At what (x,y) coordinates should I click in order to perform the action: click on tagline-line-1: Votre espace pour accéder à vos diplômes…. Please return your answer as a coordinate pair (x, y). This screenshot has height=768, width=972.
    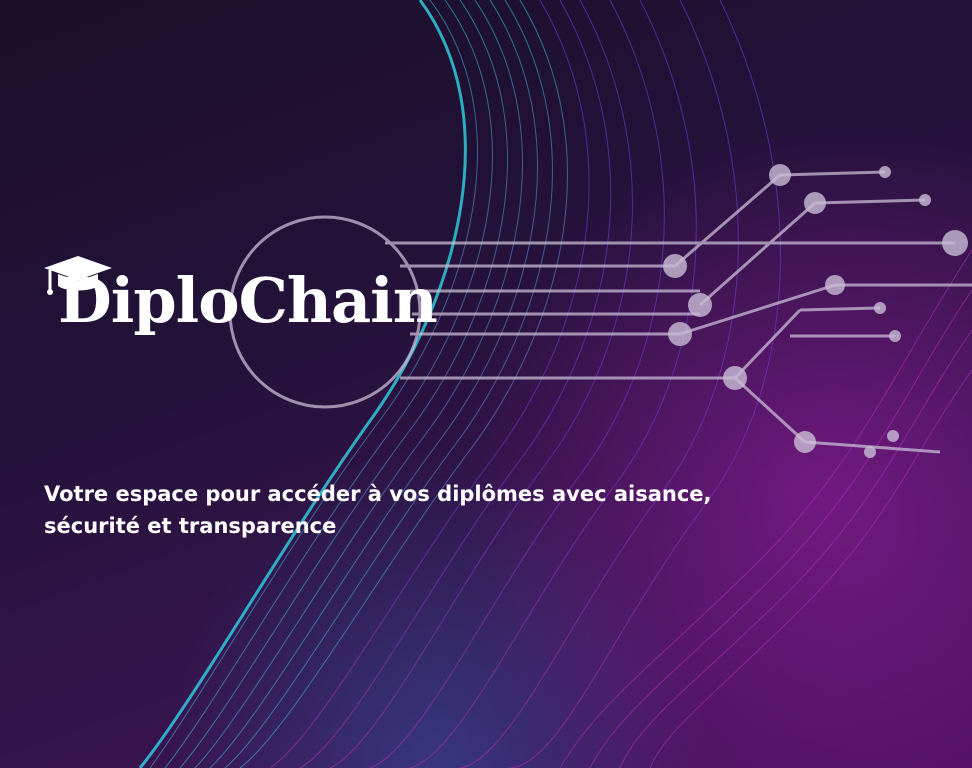
    Looking at the image, I should click on (378, 494).